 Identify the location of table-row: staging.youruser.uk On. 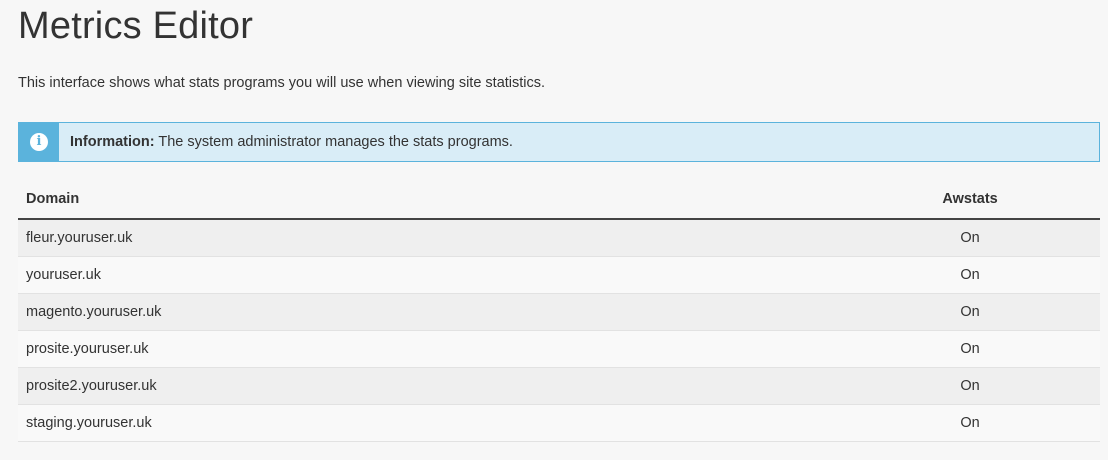
(559, 423).